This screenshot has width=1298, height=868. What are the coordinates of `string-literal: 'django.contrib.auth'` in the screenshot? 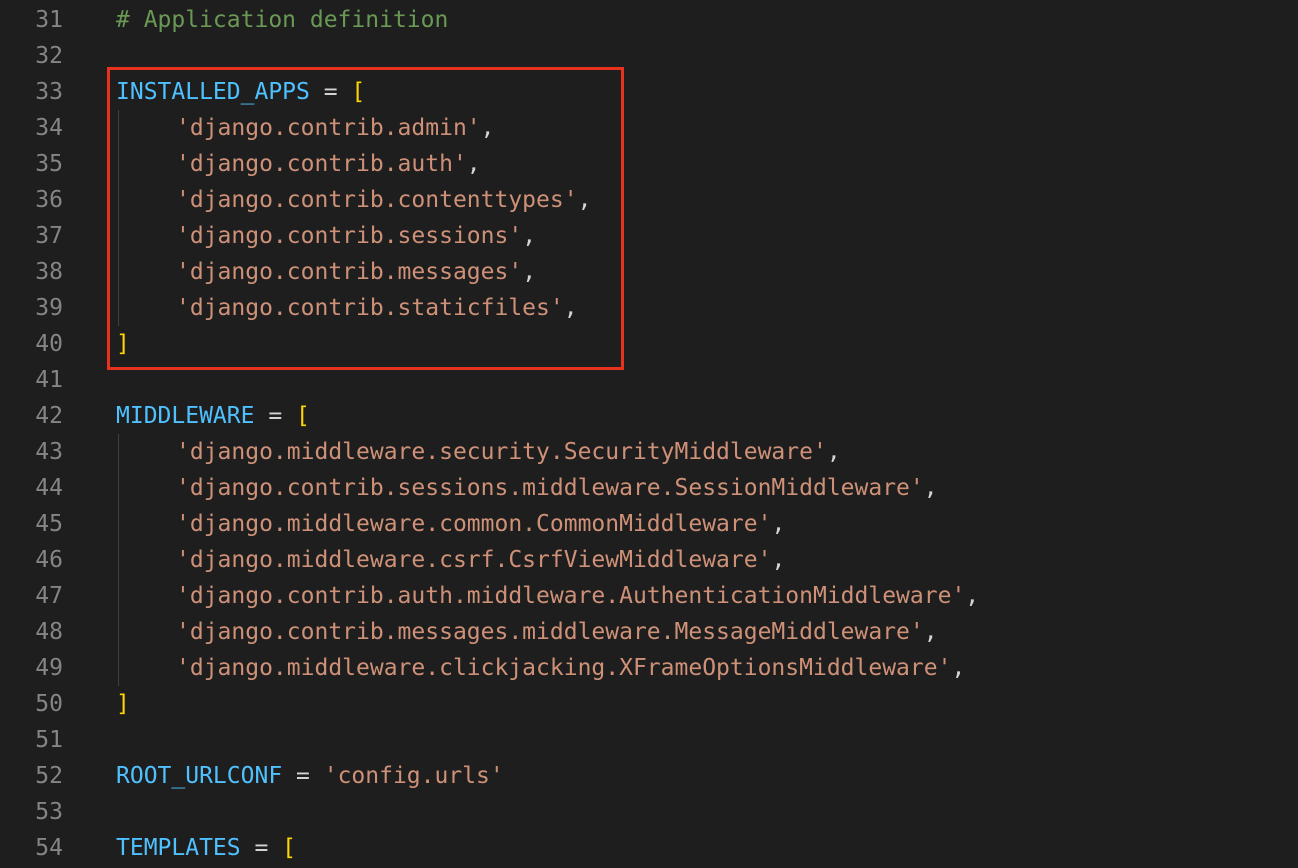 It's located at (321, 164).